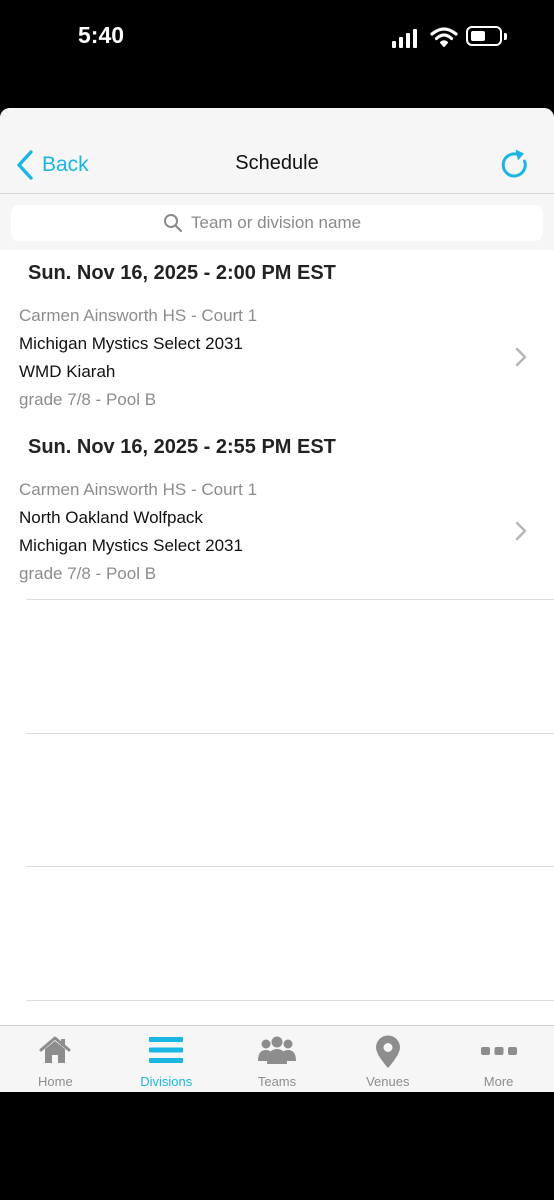 The image size is (554, 1200). Describe the element at coordinates (515, 165) in the screenshot. I see `refresh-icon` at that location.